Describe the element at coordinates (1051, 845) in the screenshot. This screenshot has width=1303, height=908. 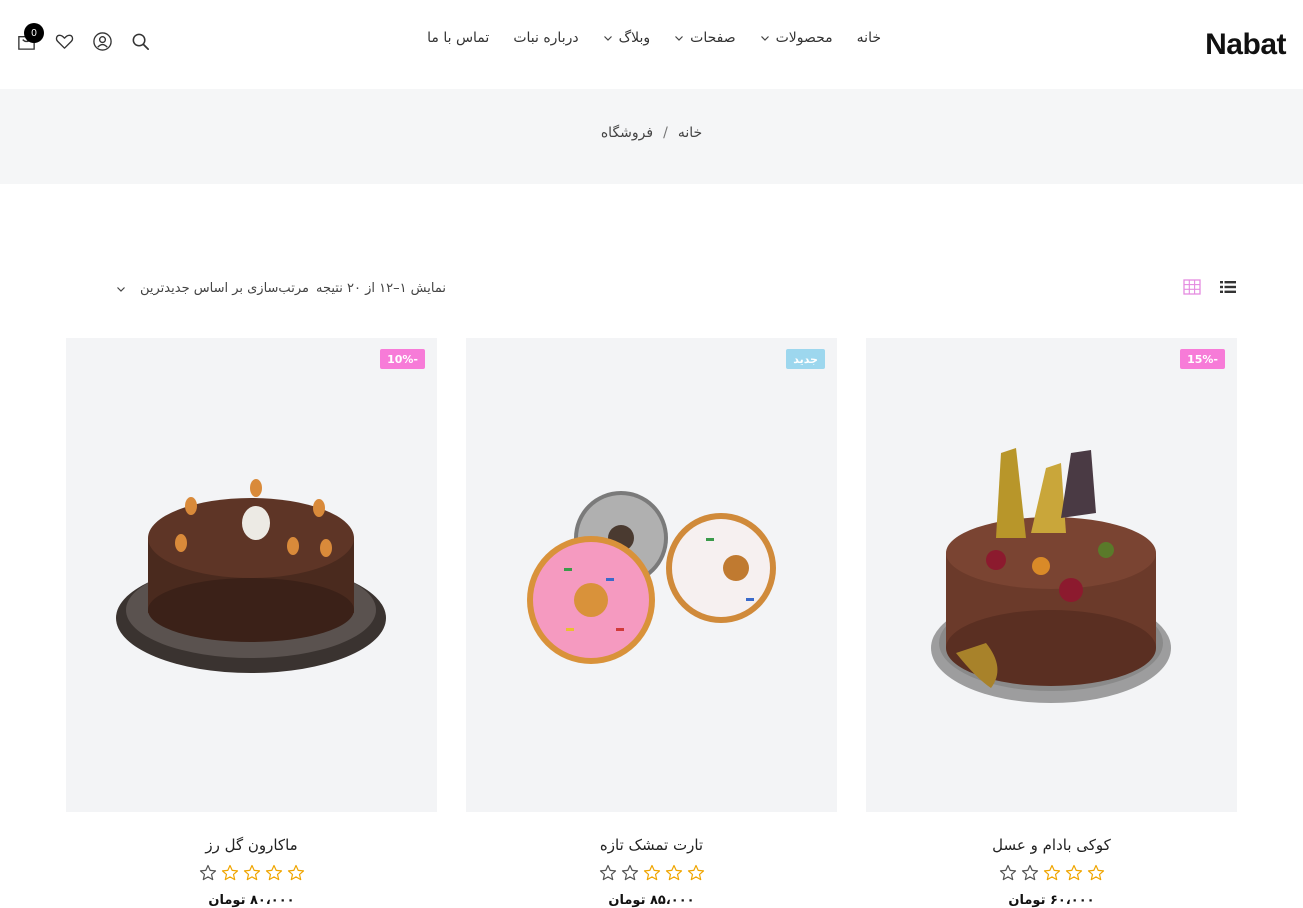
I see `product-title: کوکی بادام و عسل` at that location.